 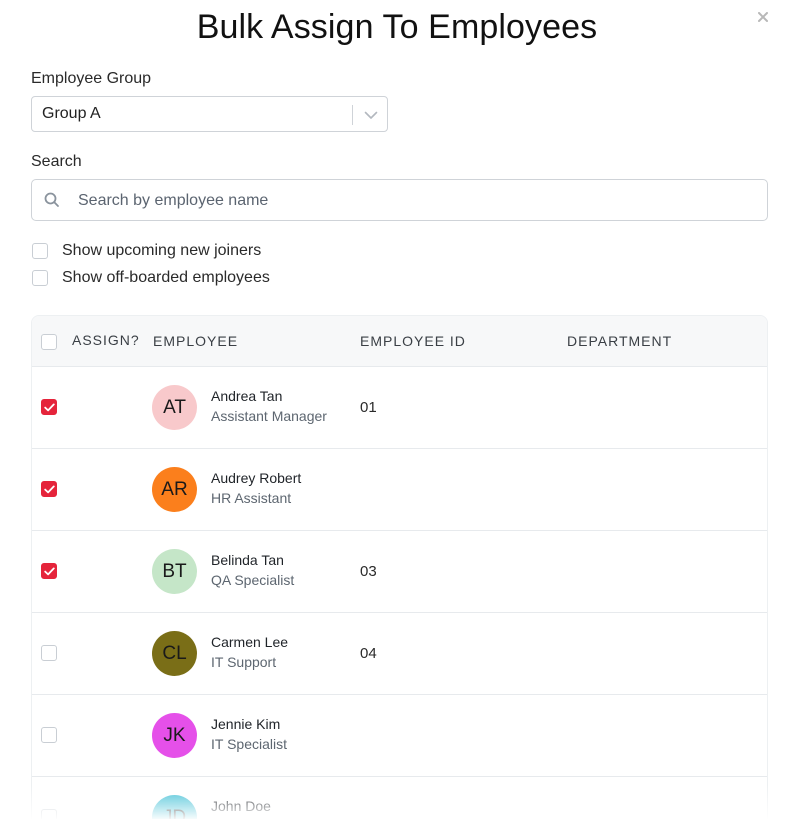 What do you see at coordinates (71, 113) in the screenshot?
I see `employee-group-value: Group A` at bounding box center [71, 113].